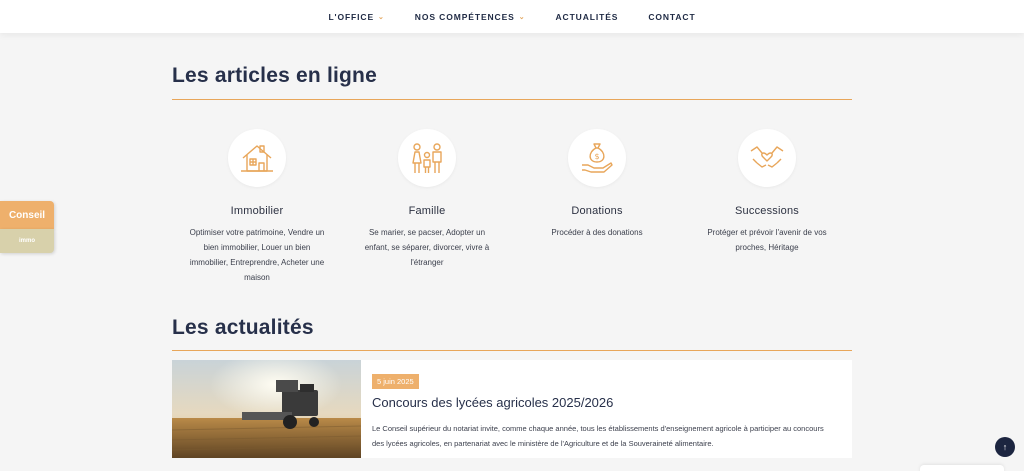  I want to click on article-card-donations: $ Donations Procéder à des donations, so click(597, 184).